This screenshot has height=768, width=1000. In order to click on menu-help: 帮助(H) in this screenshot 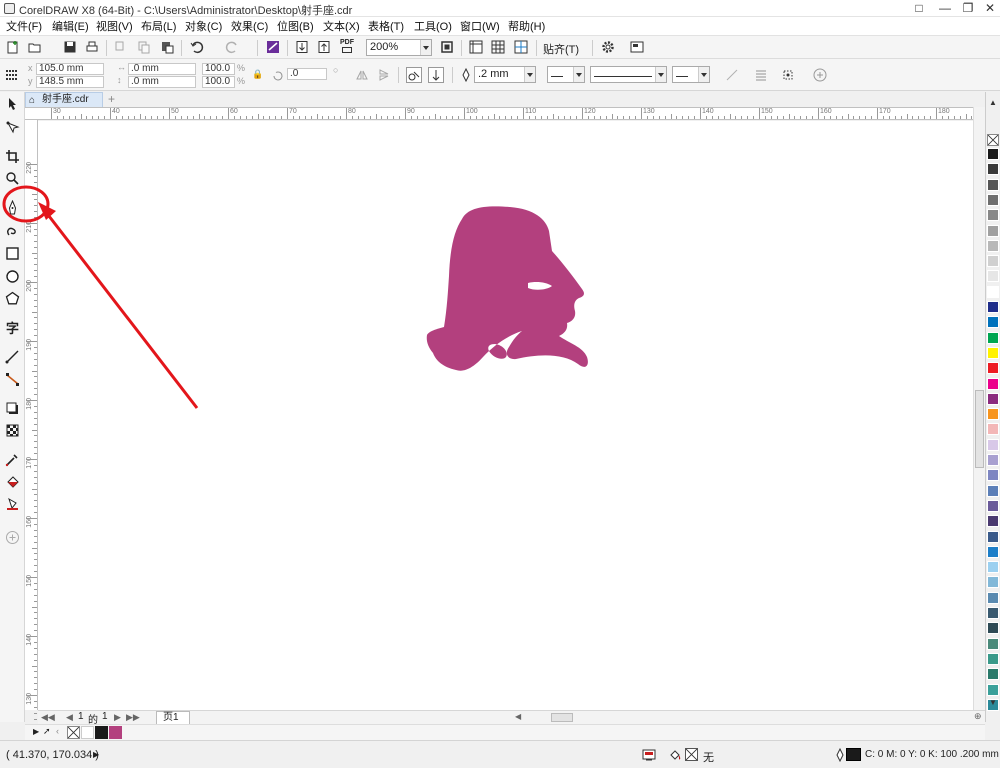, I will do `click(526, 26)`.